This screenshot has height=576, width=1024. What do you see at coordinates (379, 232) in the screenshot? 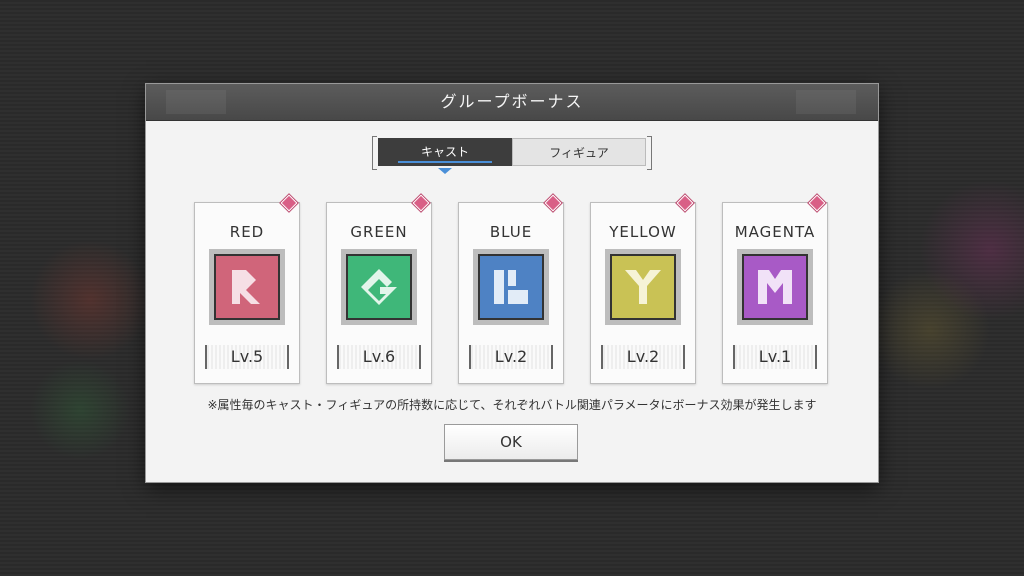
I see `group-name: GREEN` at bounding box center [379, 232].